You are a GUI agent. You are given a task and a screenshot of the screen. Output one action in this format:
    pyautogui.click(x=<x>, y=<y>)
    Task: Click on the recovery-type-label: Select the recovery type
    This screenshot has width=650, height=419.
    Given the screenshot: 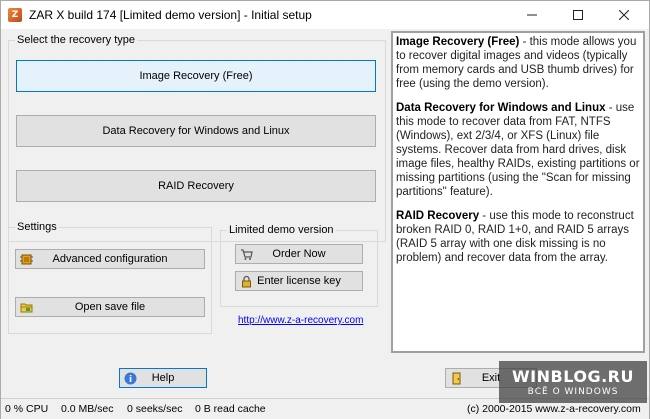 What is the action you would take?
    pyautogui.click(x=76, y=40)
    